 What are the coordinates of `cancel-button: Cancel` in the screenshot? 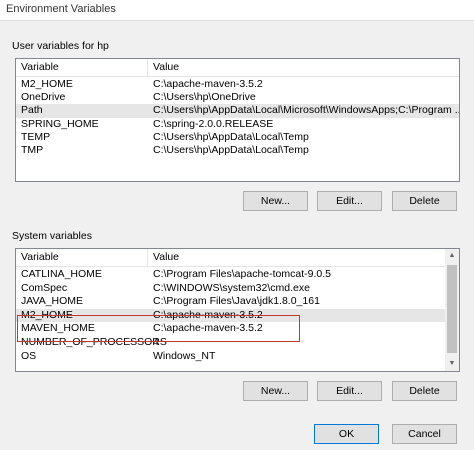 It's located at (424, 434).